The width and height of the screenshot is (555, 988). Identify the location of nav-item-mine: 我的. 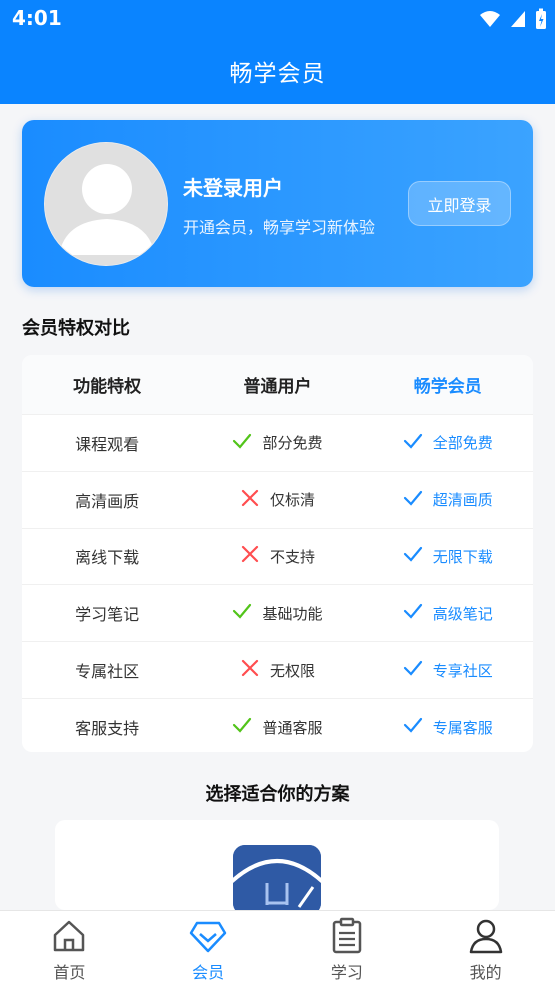
(485, 949).